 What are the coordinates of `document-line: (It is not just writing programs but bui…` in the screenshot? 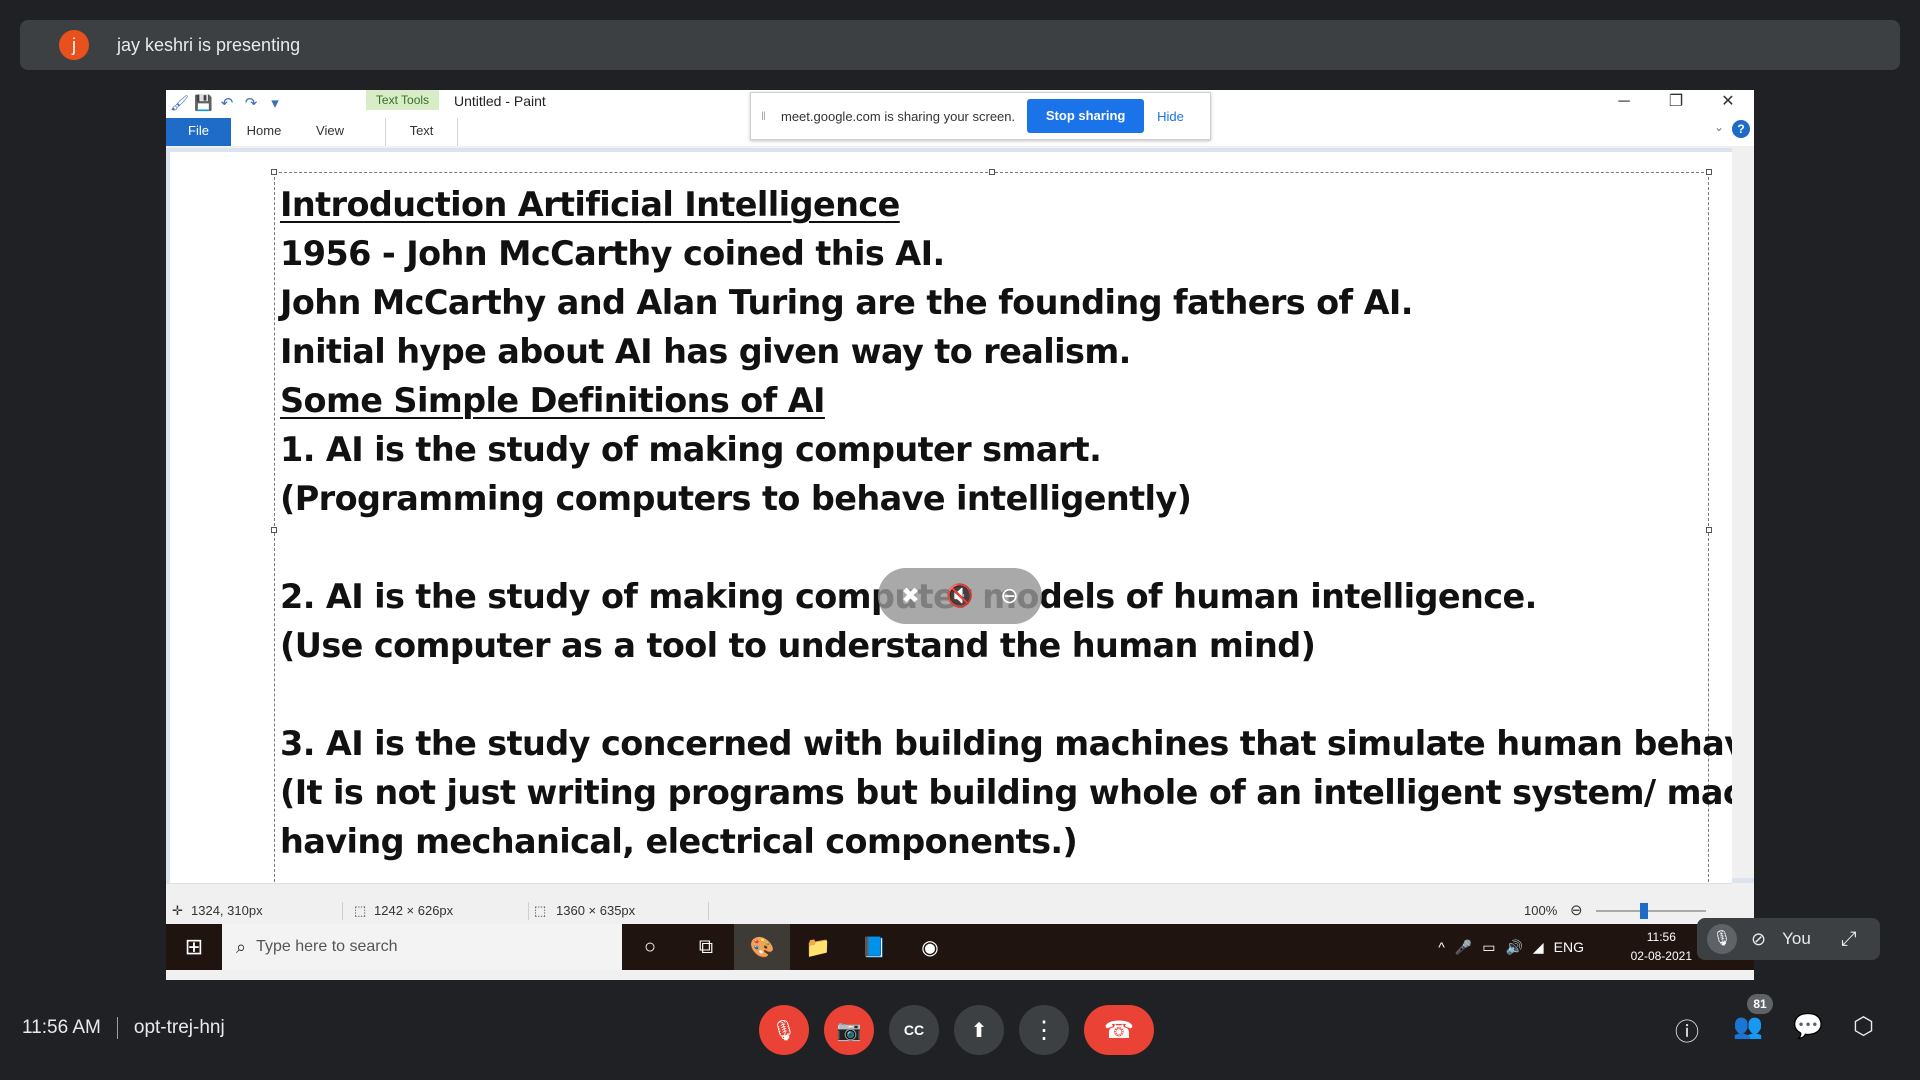 It's located at (1017, 792).